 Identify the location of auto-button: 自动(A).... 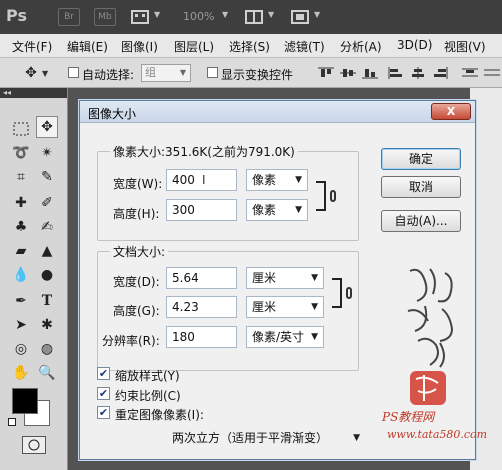
(421, 221).